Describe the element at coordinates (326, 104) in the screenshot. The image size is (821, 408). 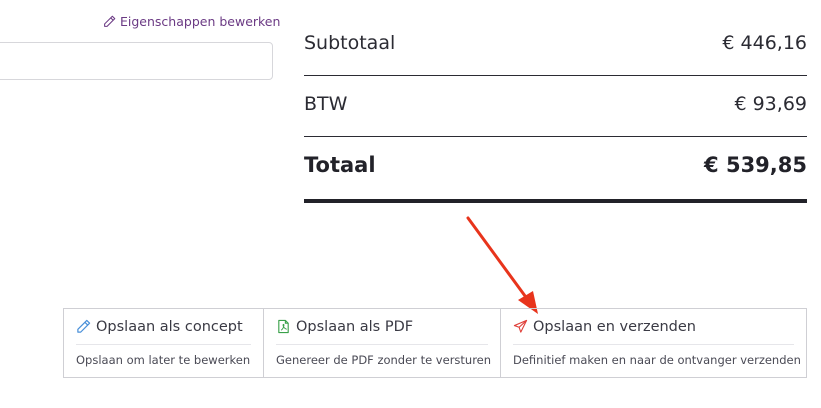
I see `vat-label: BTW` at that location.